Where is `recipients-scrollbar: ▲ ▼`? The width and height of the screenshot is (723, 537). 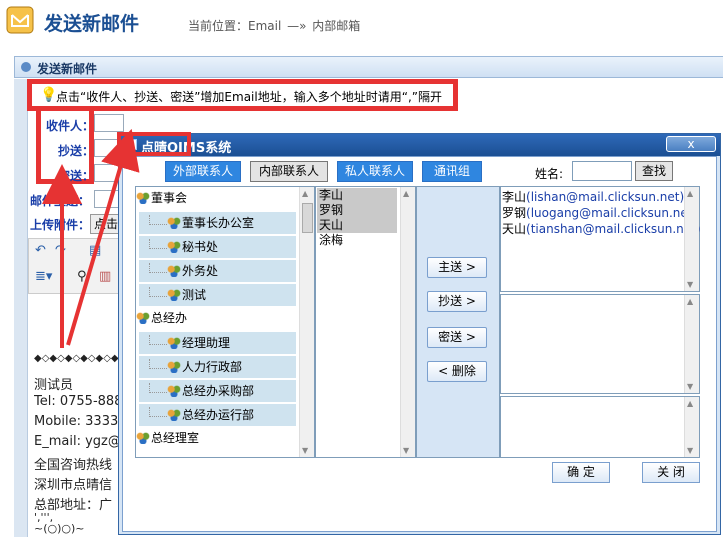
recipients-scrollbar: ▲ ▼ is located at coordinates (691, 239).